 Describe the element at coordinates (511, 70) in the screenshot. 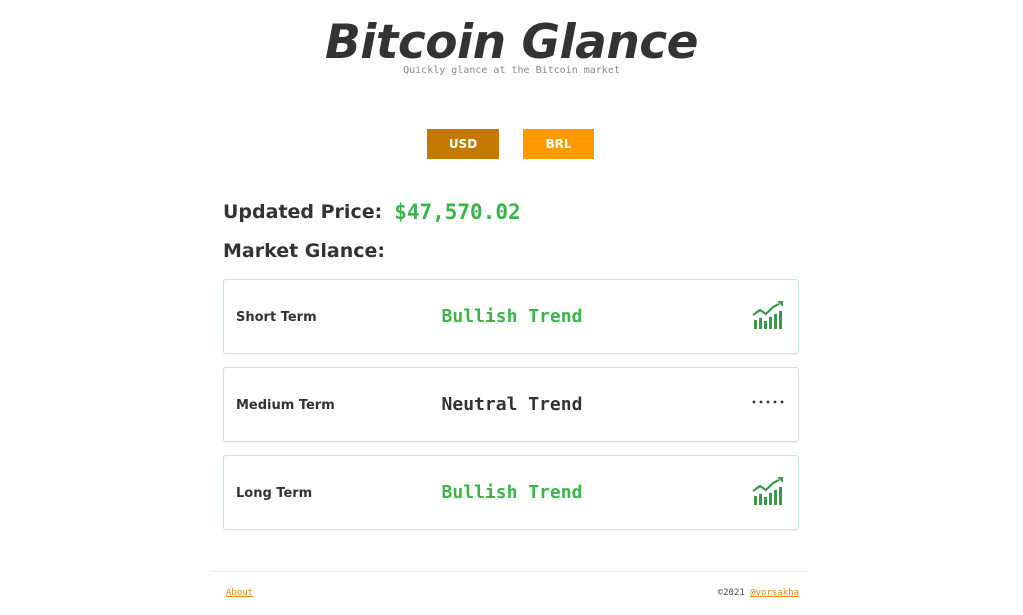

I see `app-subtitle: Quickly glance at the Bitcoin market` at that location.